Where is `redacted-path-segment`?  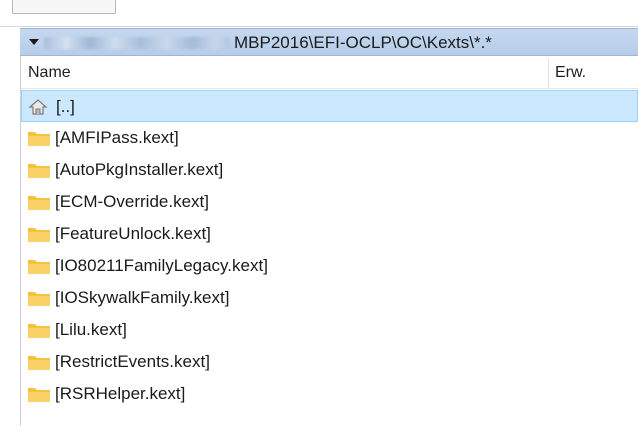 redacted-path-segment is located at coordinates (137, 43).